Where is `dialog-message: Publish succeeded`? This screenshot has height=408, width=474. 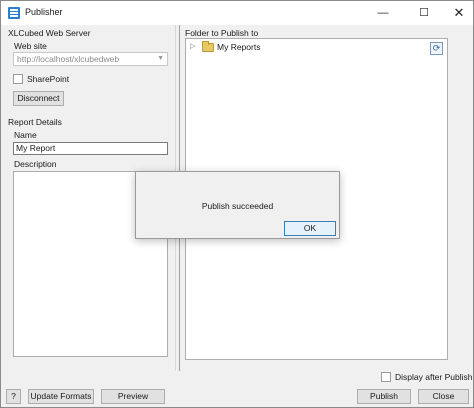
dialog-message: Publish succeeded is located at coordinates (237, 206).